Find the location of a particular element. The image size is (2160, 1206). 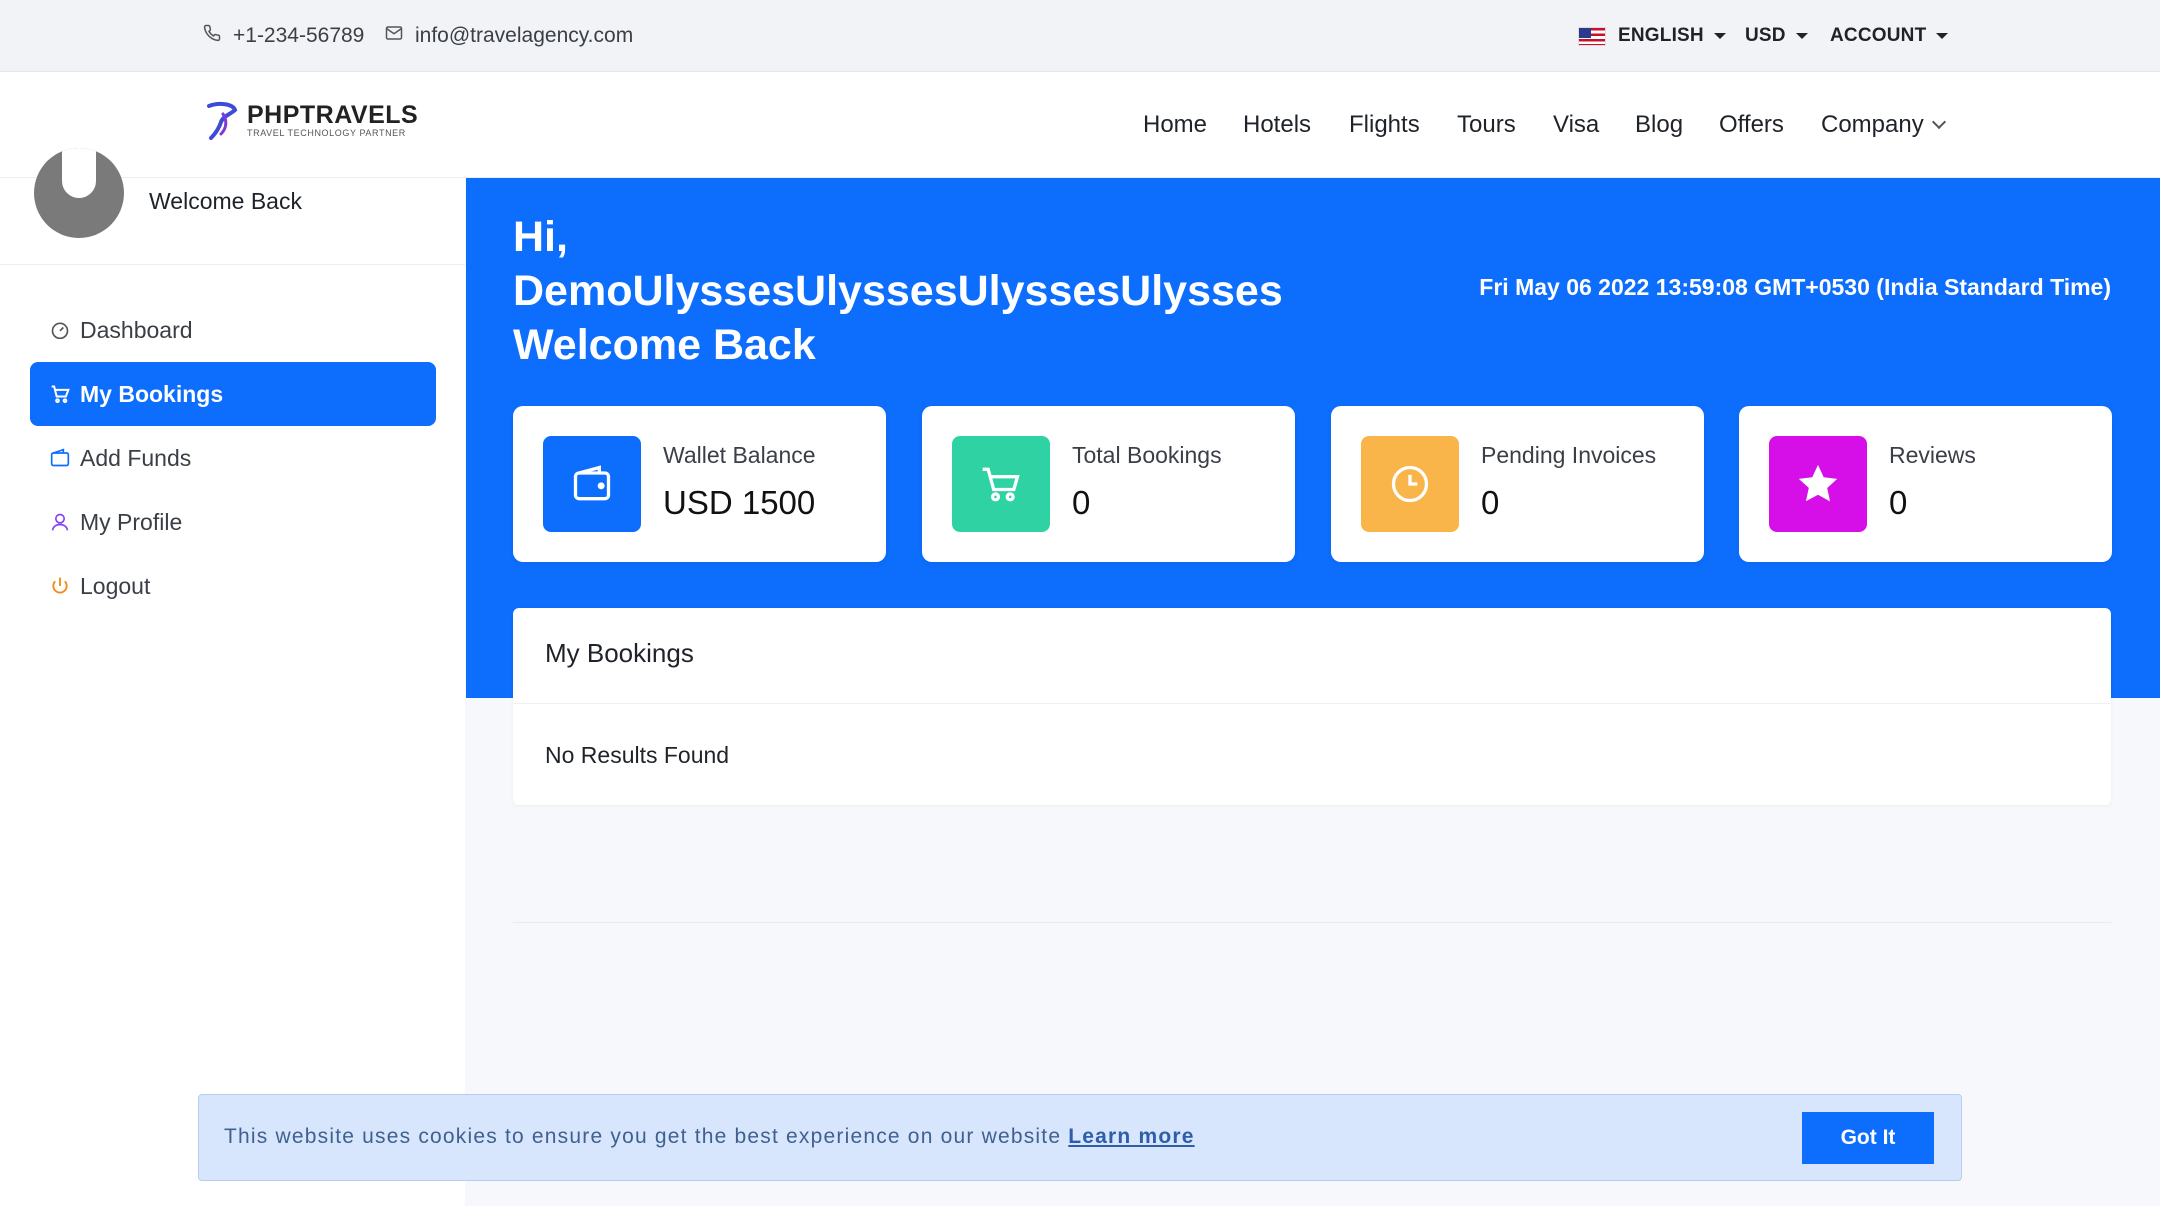

card-label: Total Bookings is located at coordinates (1147, 455).